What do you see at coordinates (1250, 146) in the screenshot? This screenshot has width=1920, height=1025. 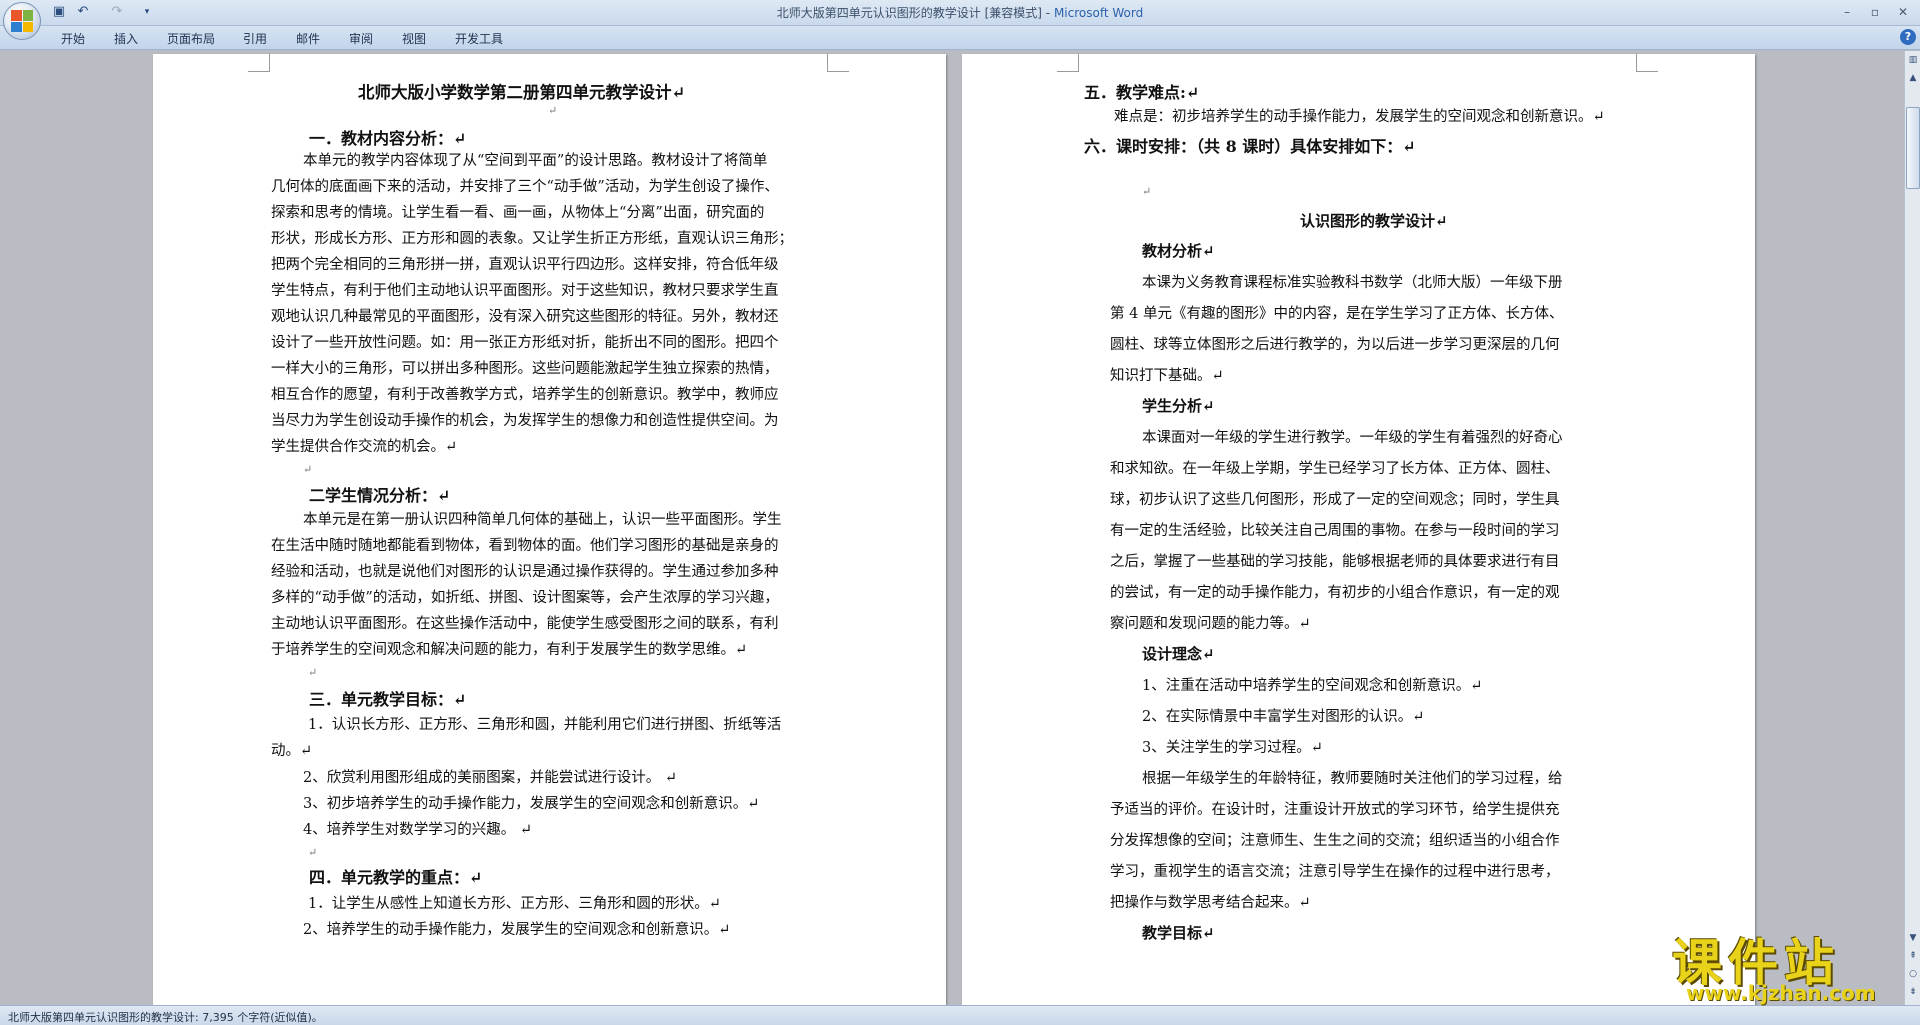 I see `section-heading: 六．课时安排：（共 8 课时）具体安排如下：↵` at bounding box center [1250, 146].